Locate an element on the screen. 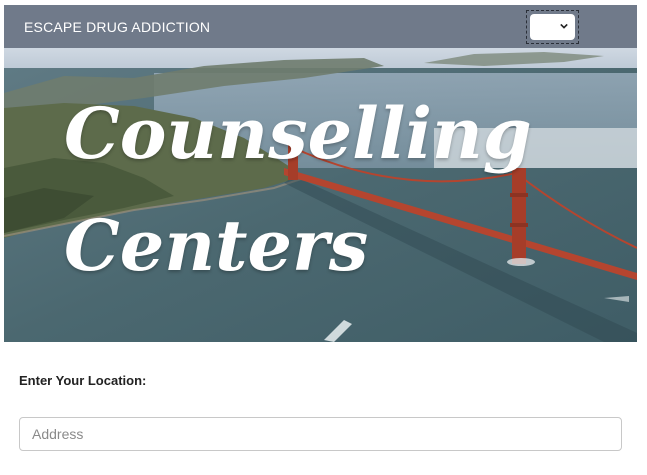 This screenshot has height=475, width=647. language-select-focus-ring is located at coordinates (552, 27).